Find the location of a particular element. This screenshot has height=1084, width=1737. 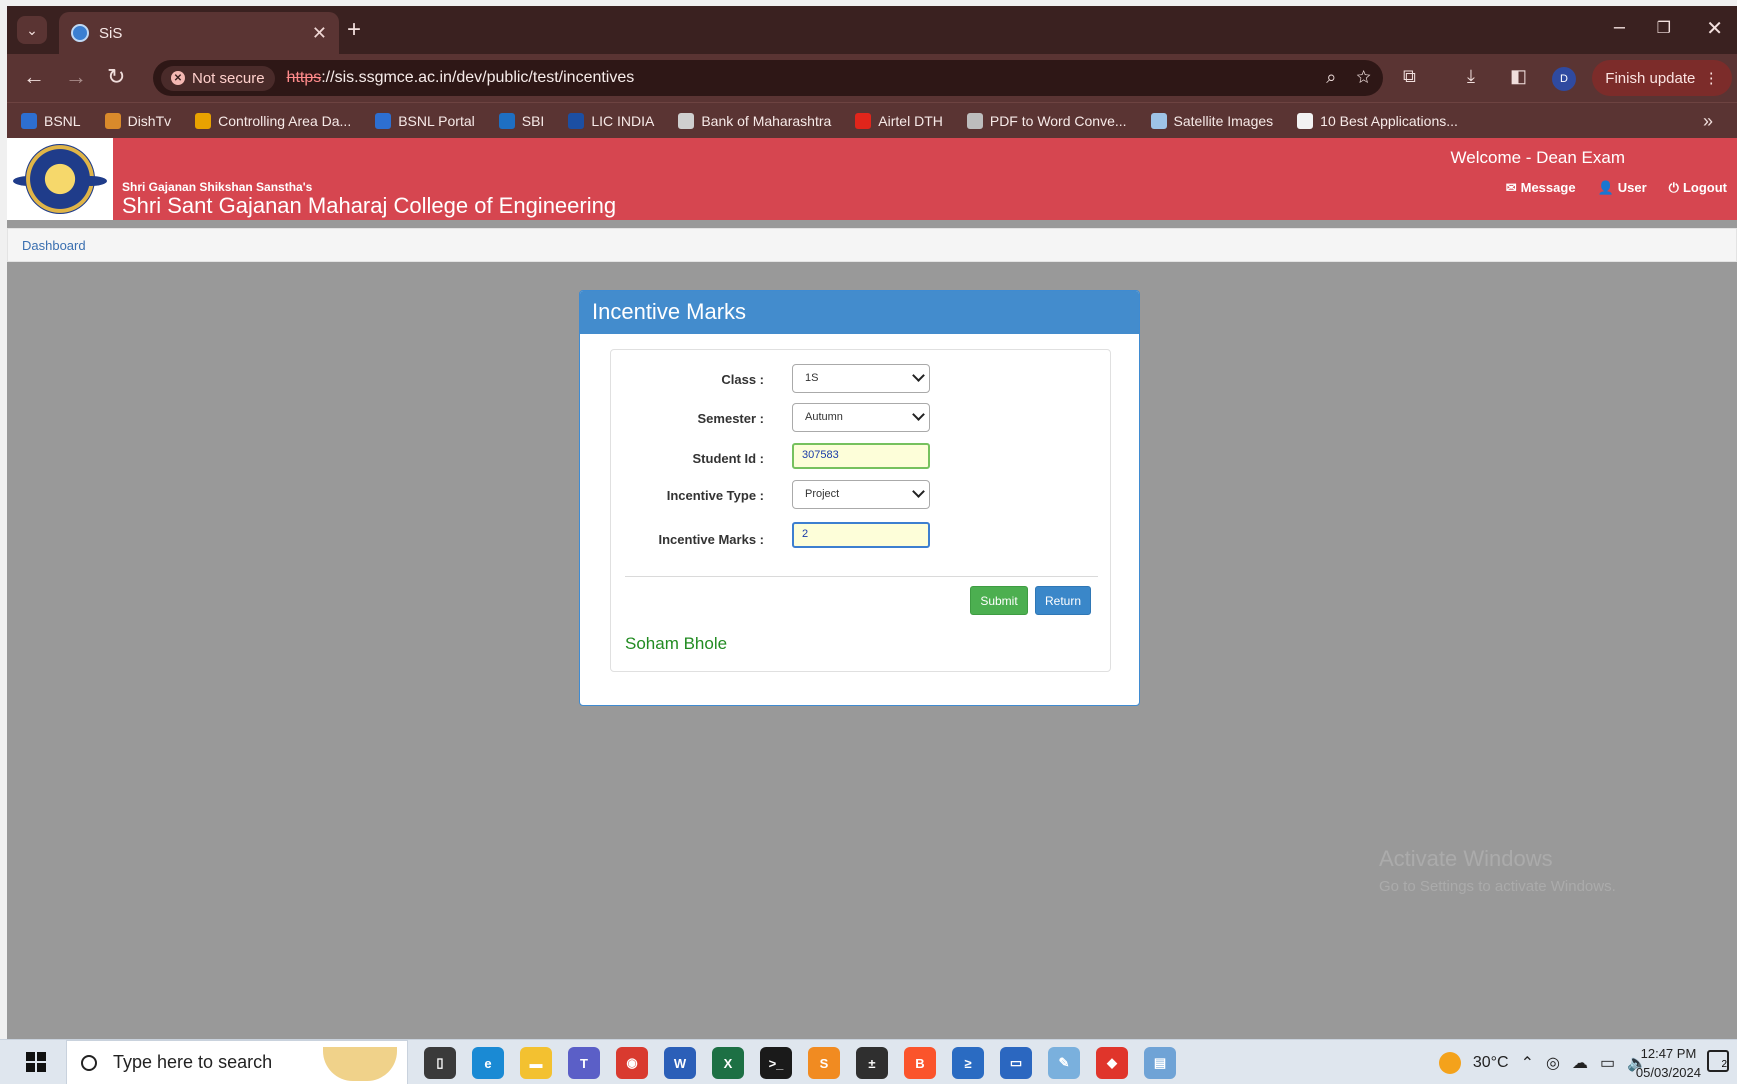

user-link: 👤 User is located at coordinates (1622, 188).